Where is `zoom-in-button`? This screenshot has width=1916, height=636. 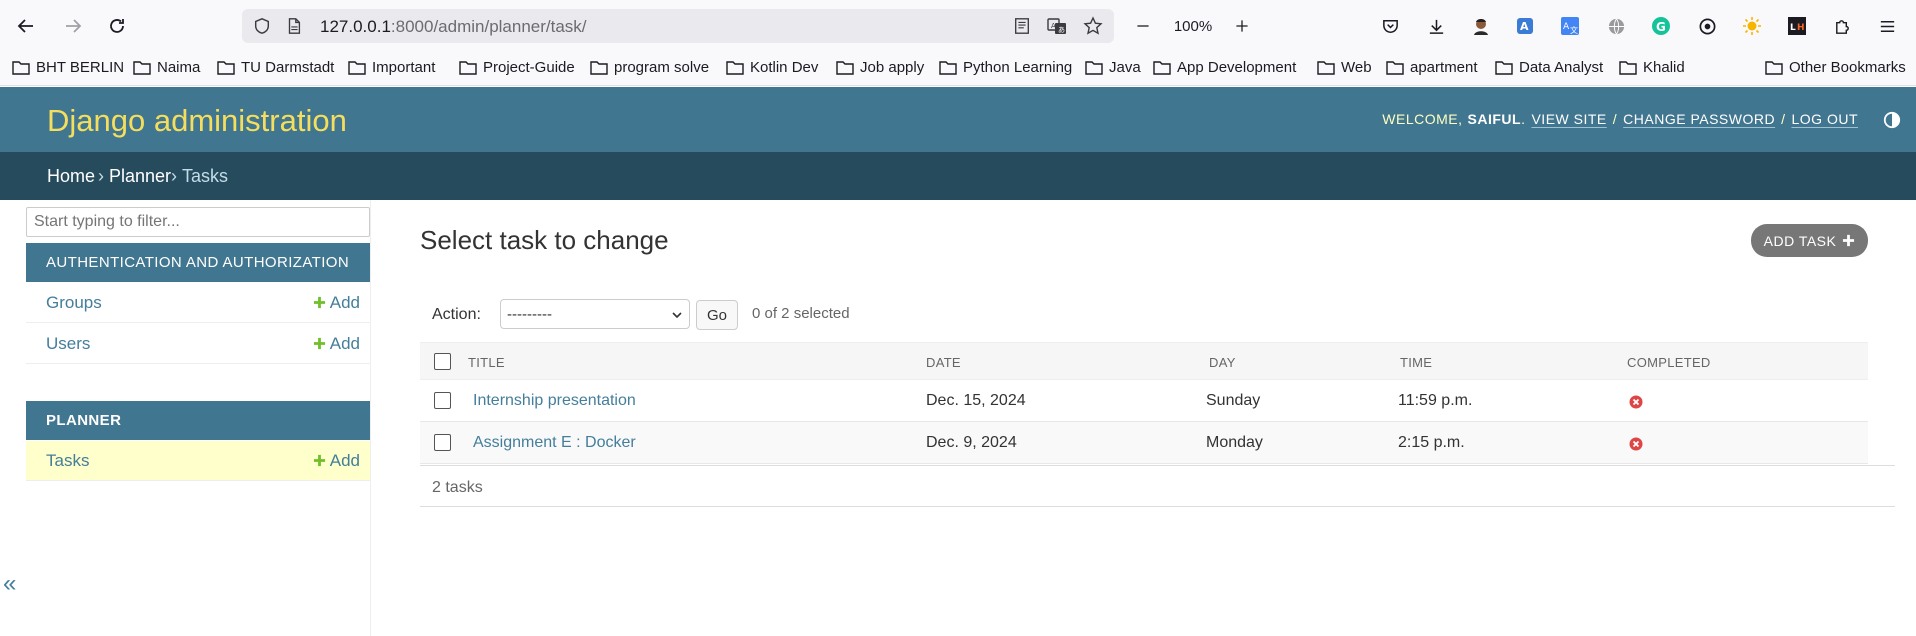
zoom-in-button is located at coordinates (1242, 26).